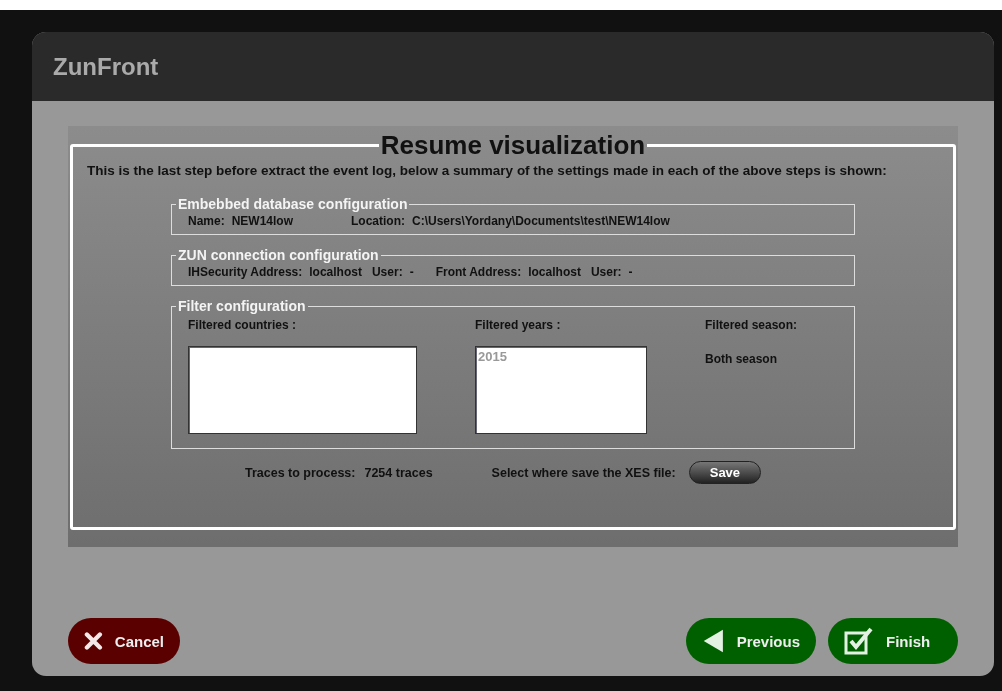  Describe the element at coordinates (302, 390) in the screenshot. I see `list-box` at that location.